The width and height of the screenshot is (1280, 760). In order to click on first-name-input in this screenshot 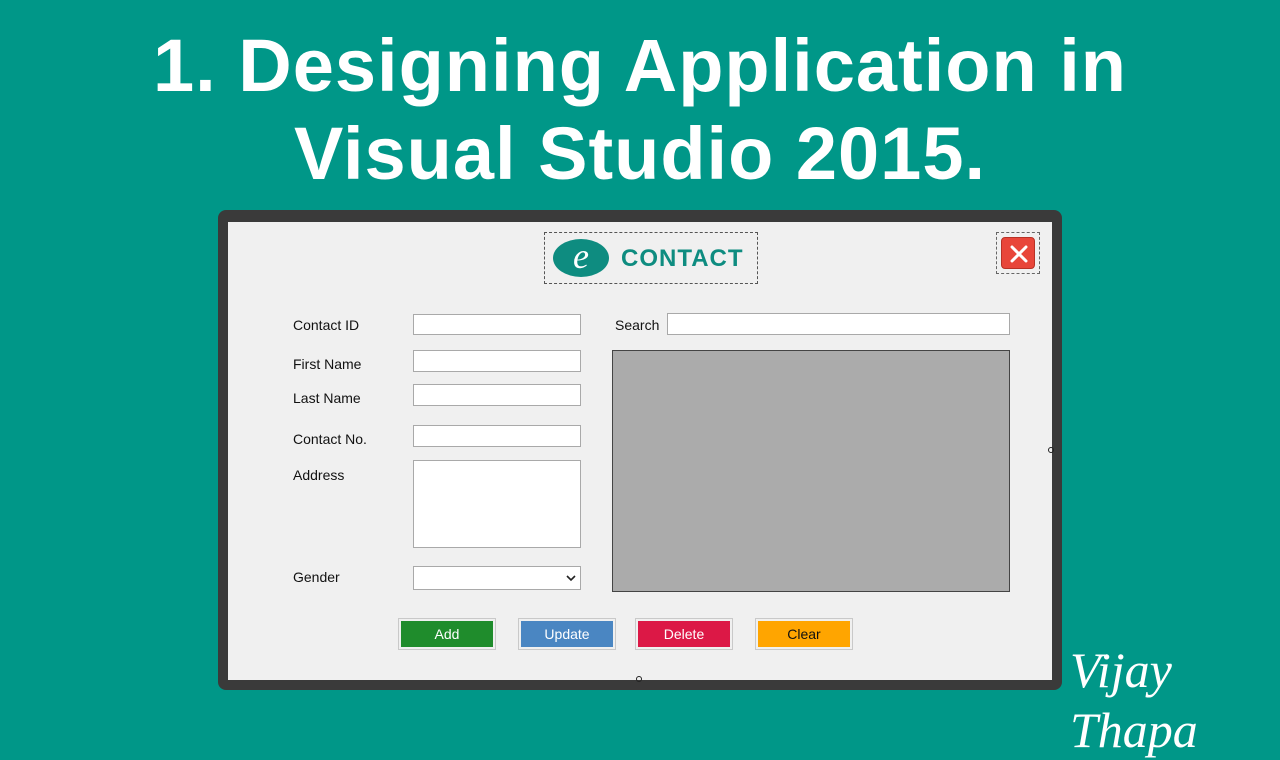, I will do `click(497, 361)`.